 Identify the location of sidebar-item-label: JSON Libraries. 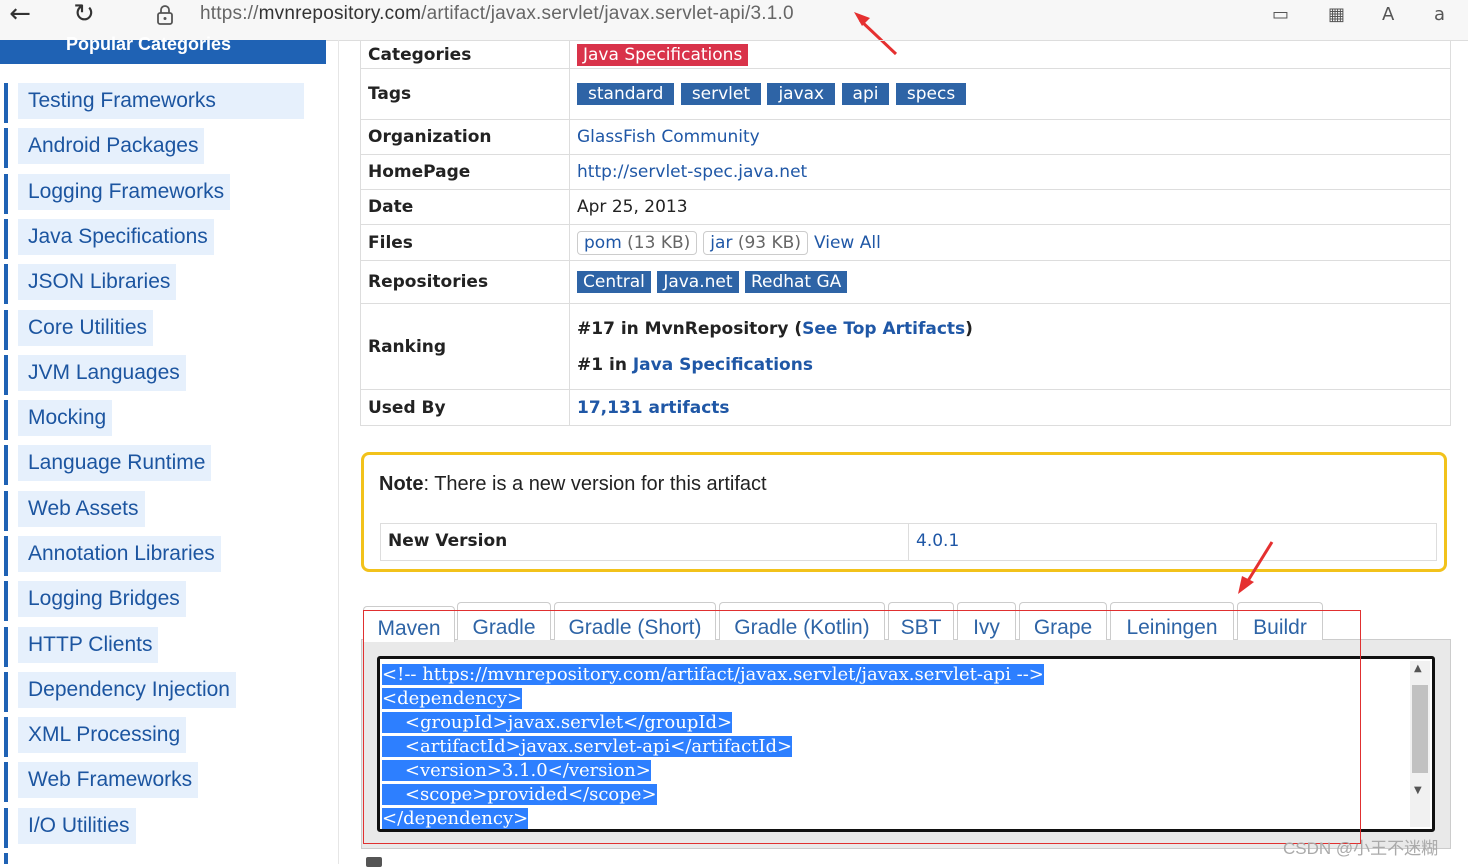
(97, 282).